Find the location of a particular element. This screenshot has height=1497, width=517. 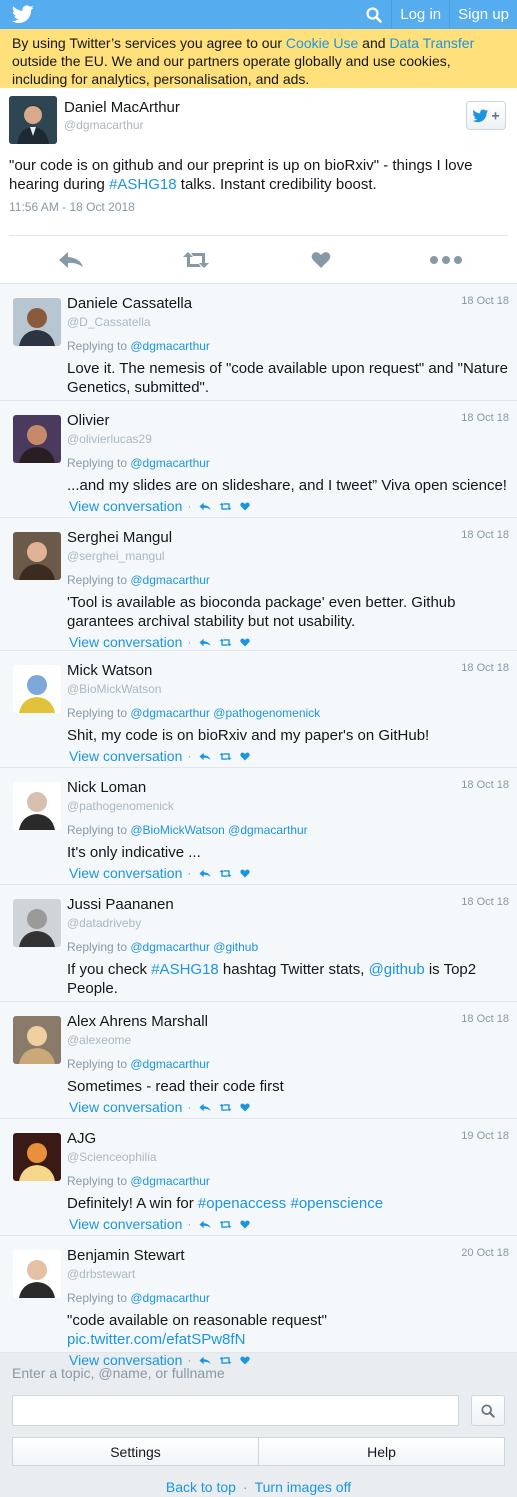

tweet-link: pic.twitter.com/efatSPw8fN is located at coordinates (156, 1339).